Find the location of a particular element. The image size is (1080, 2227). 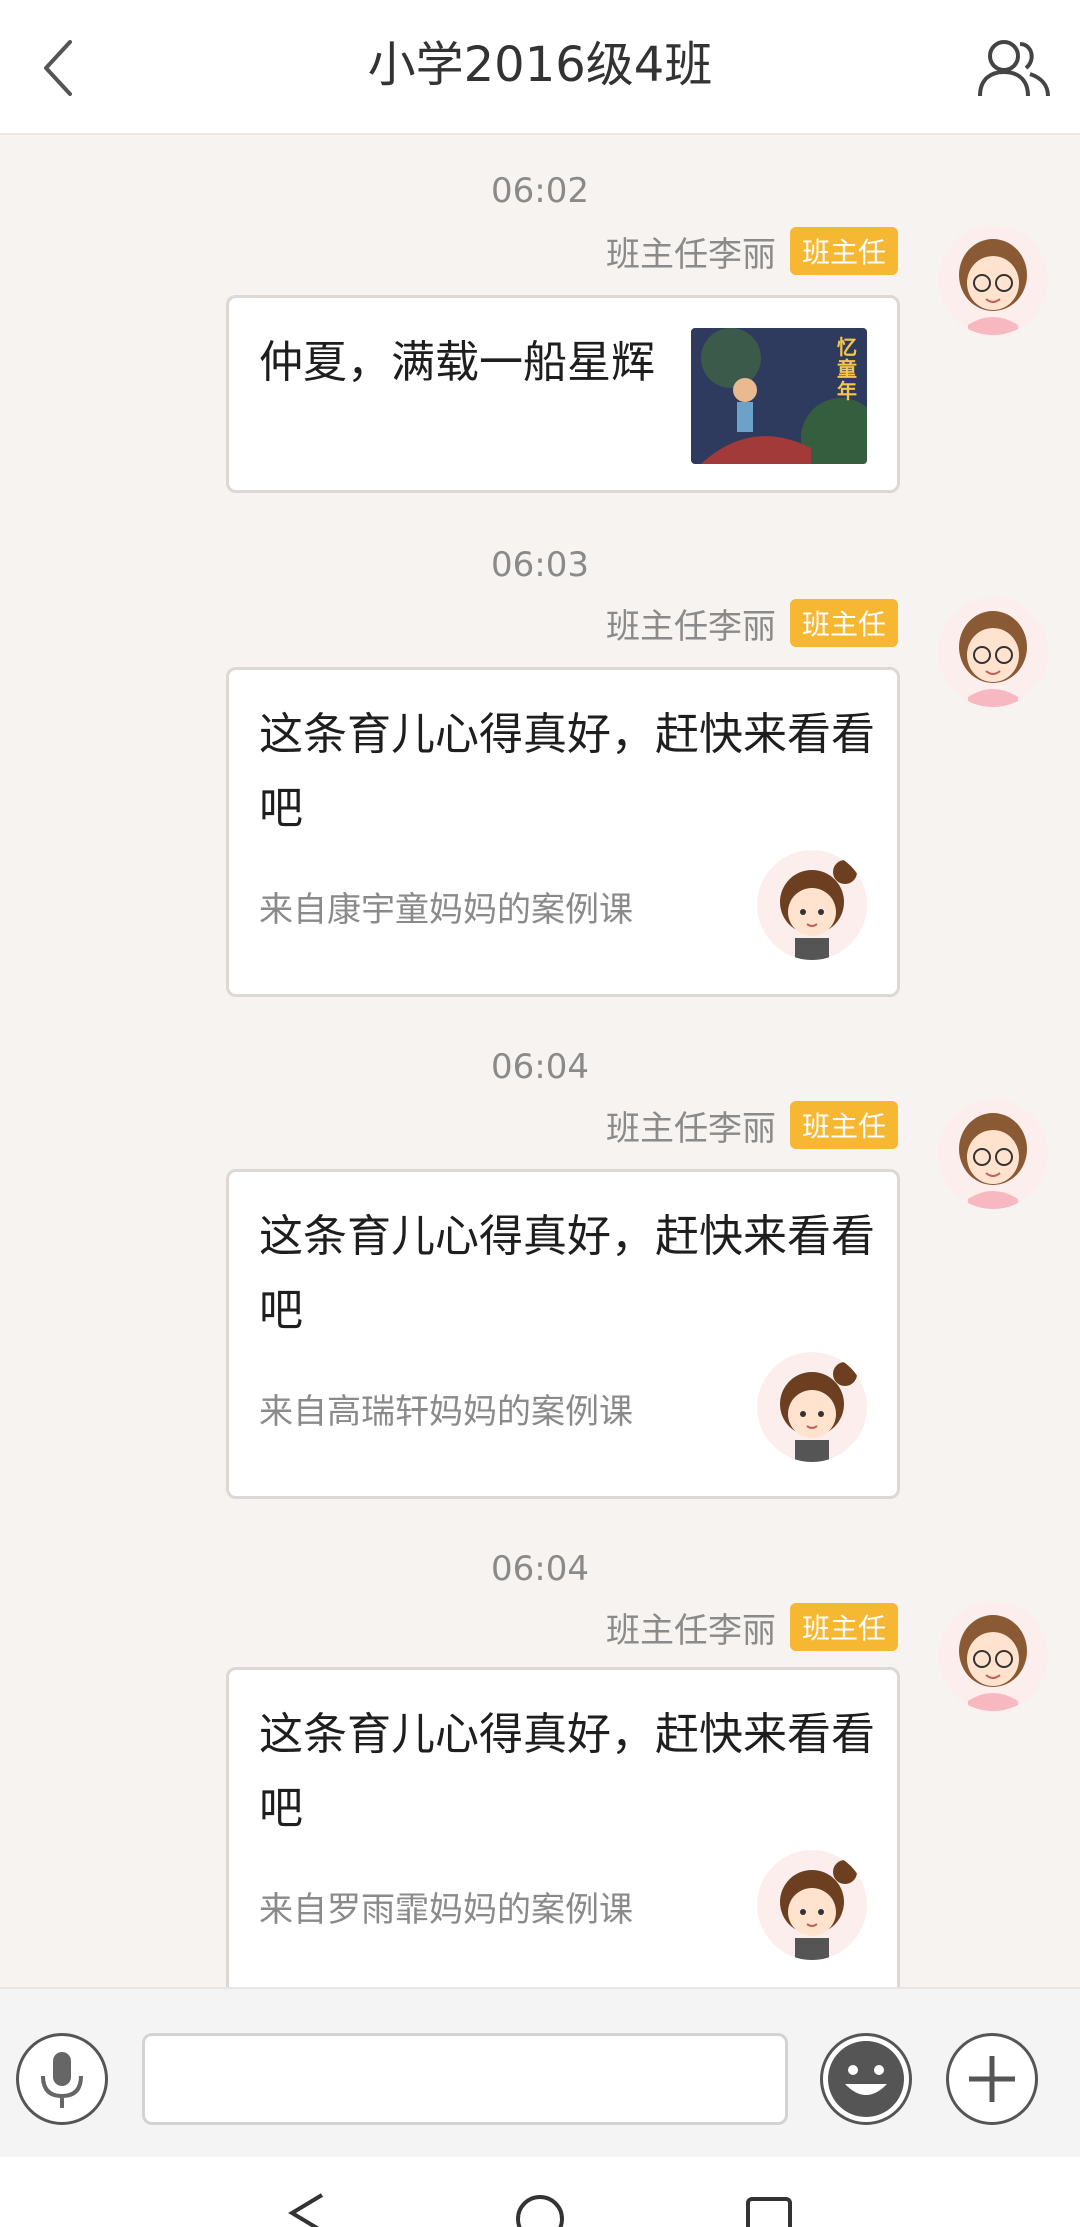

page-title: 小学2016级4班 is located at coordinates (540, 65).